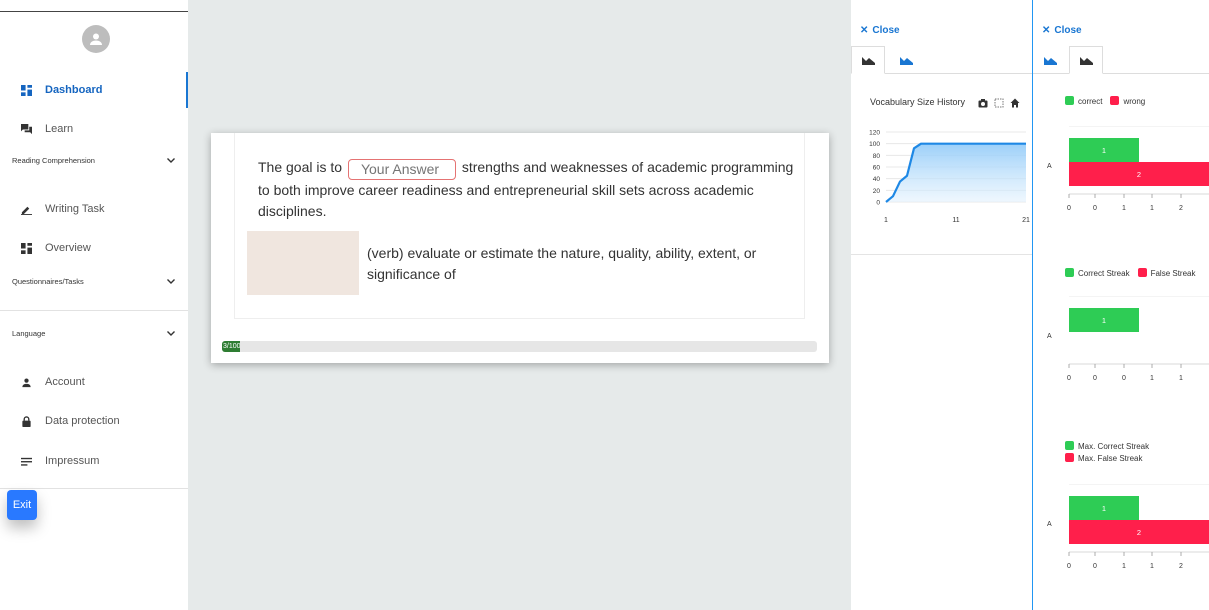  What do you see at coordinates (94, 248) in the screenshot?
I see `sidebar-item-overview: Overview` at bounding box center [94, 248].